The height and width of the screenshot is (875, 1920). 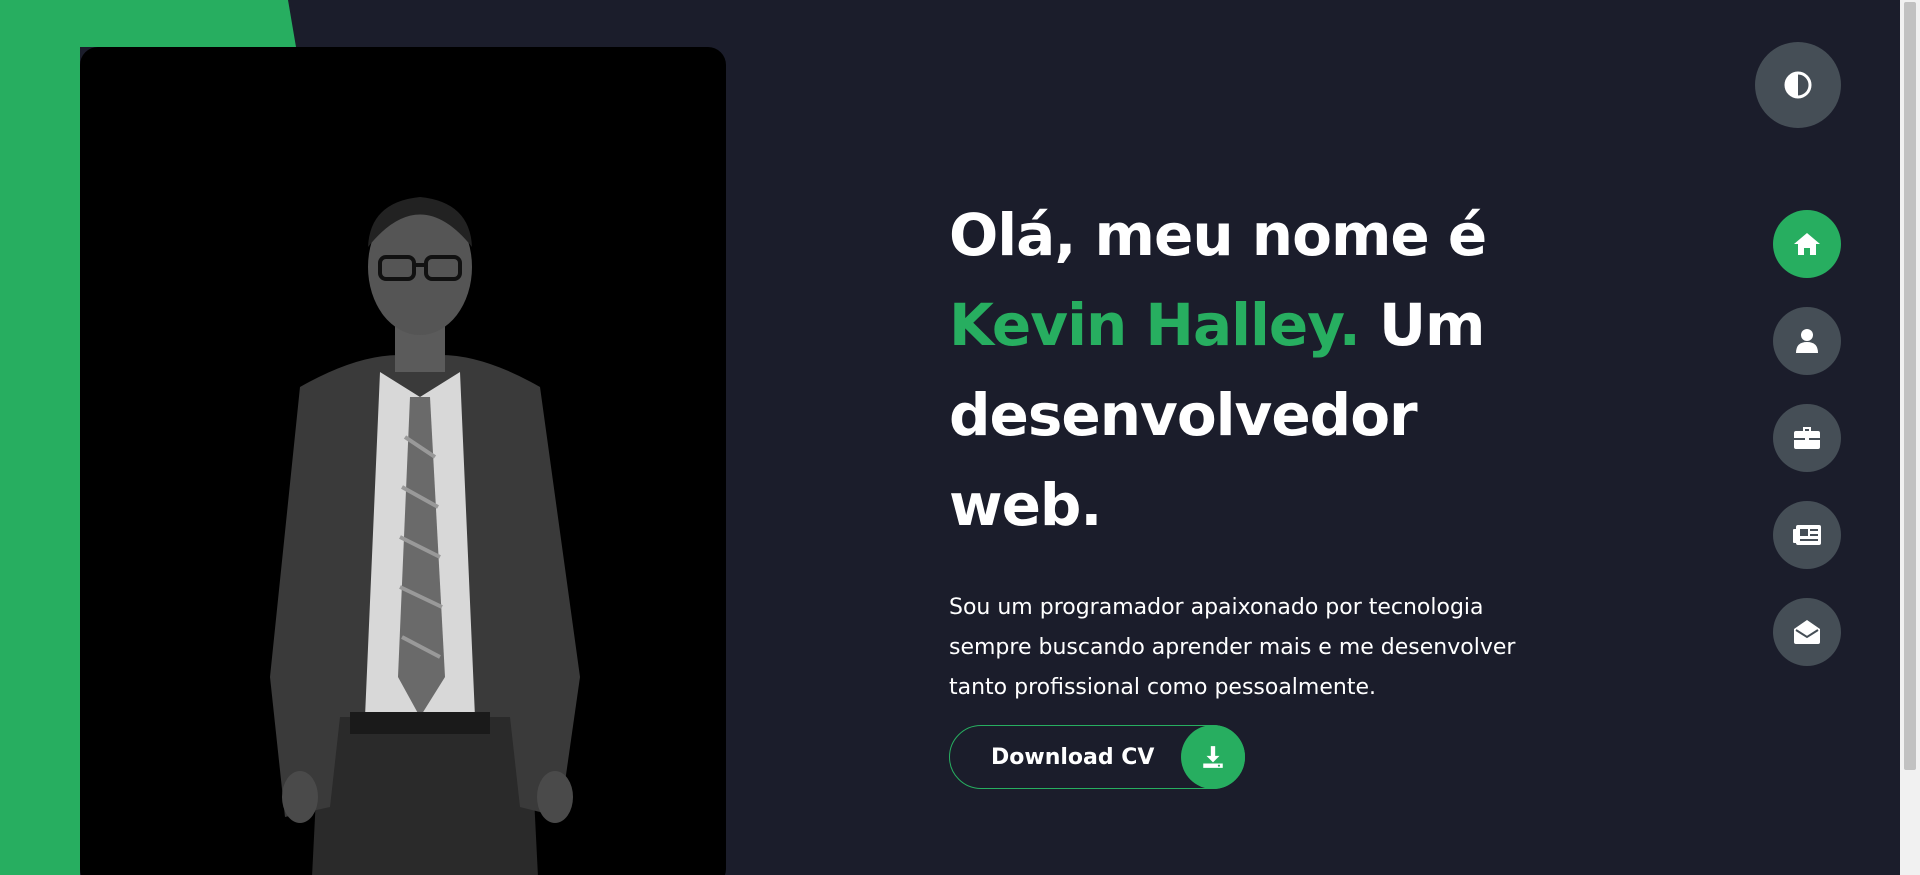 I want to click on home-icon, so click(x=1807, y=244).